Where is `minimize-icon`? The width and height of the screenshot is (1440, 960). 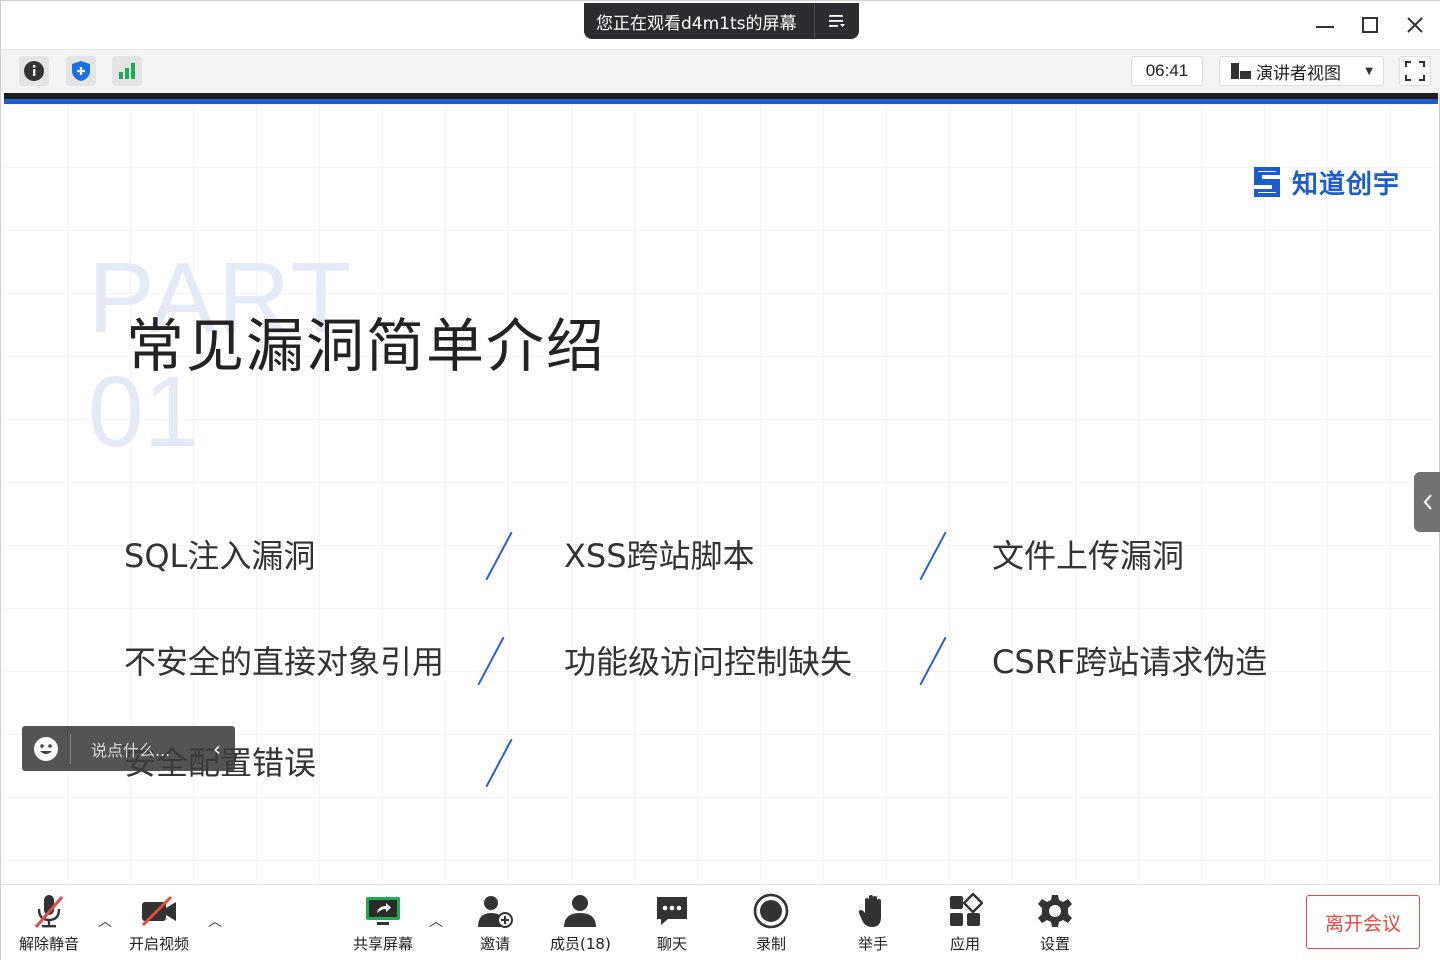
minimize-icon is located at coordinates (1325, 25).